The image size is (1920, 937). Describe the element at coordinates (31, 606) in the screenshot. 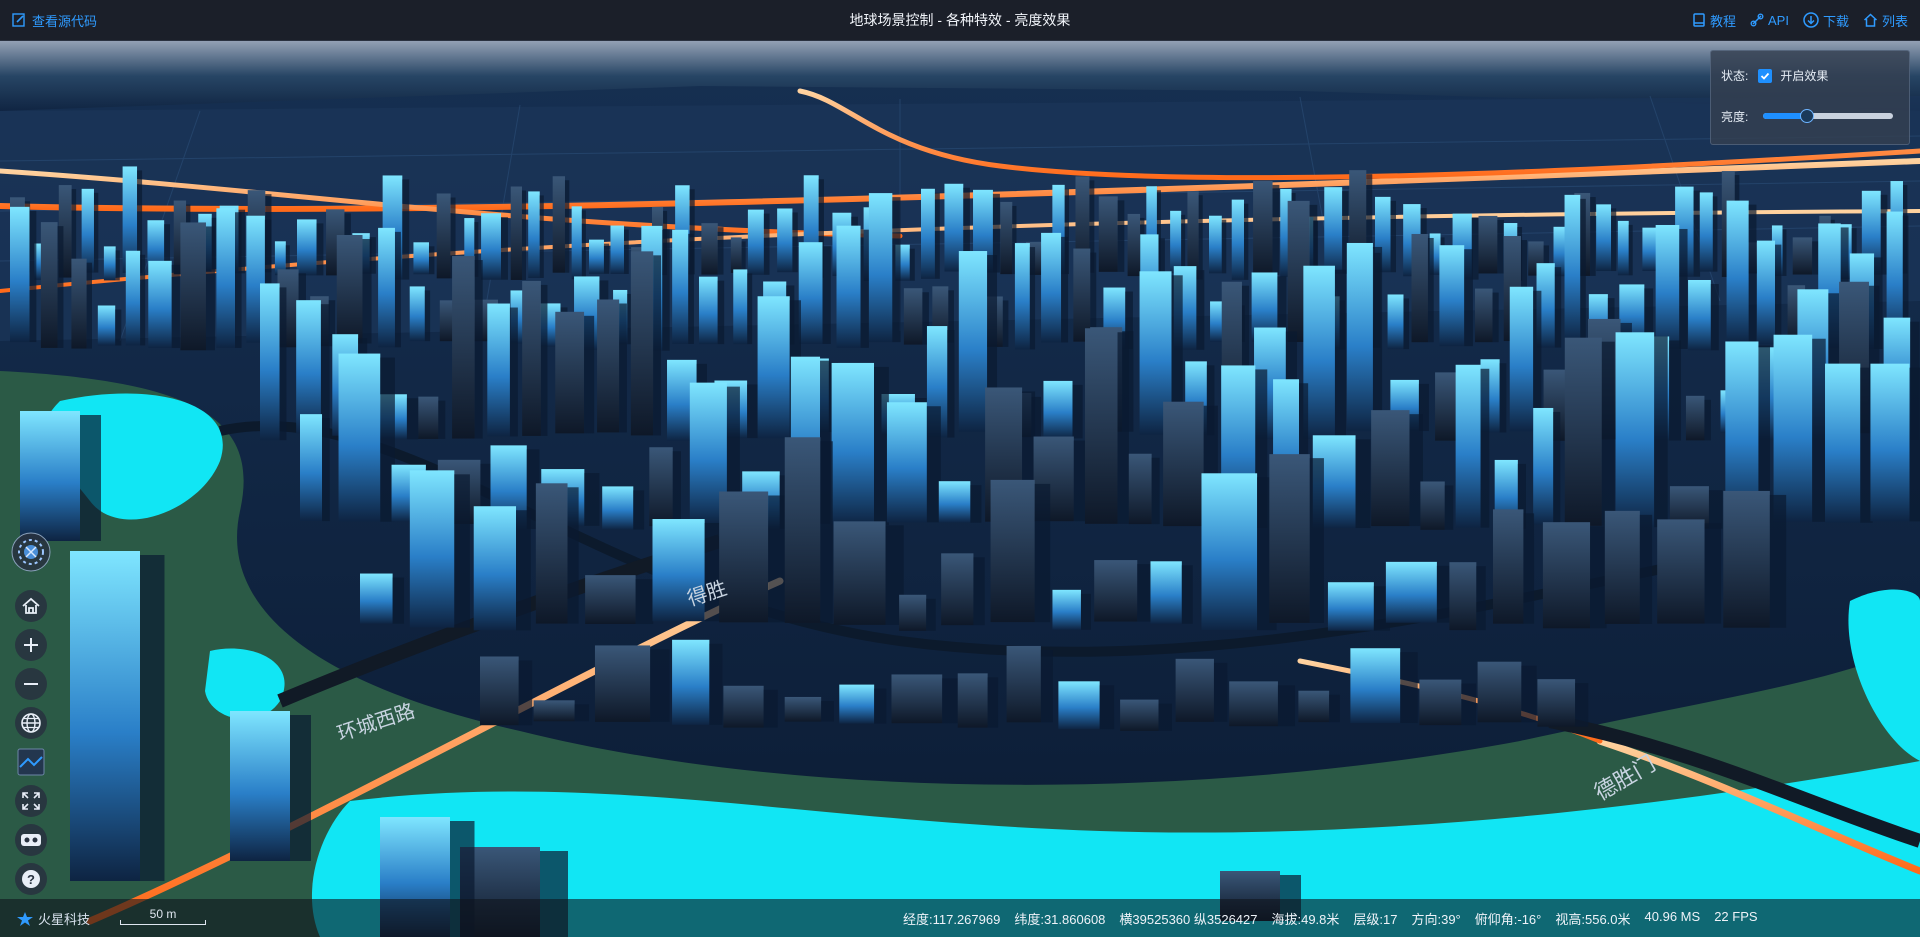

I see `home-view-button` at that location.